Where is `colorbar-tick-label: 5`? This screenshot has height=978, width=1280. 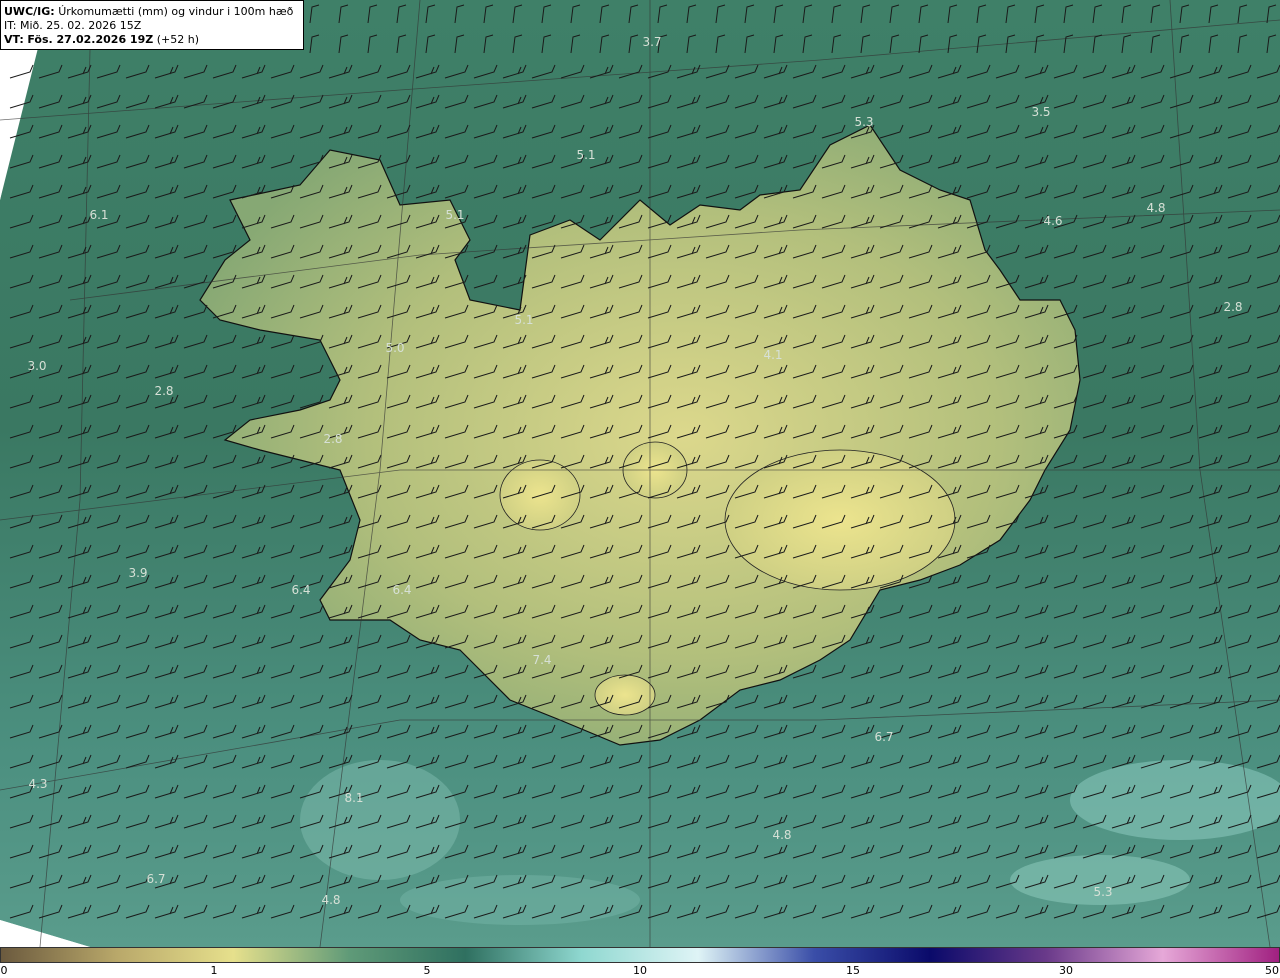 colorbar-tick-label: 5 is located at coordinates (427, 970).